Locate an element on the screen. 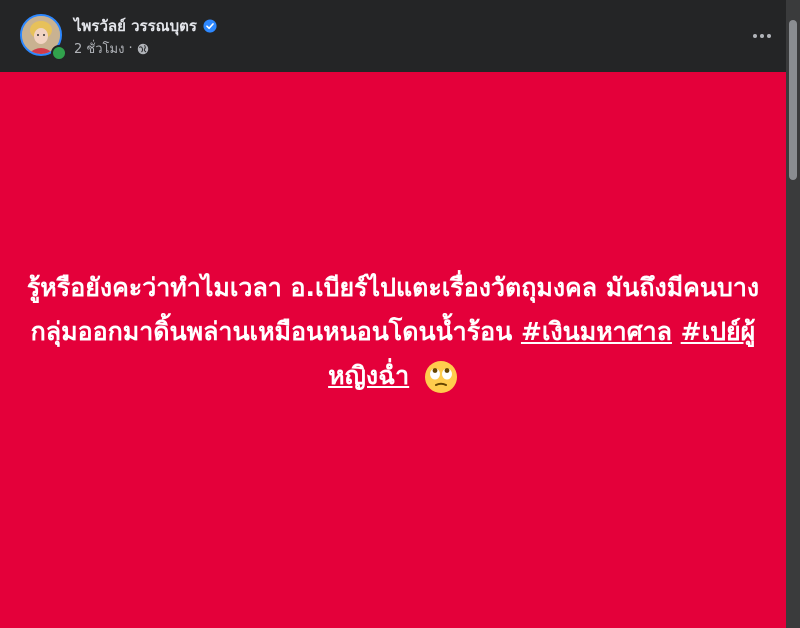 The image size is (800, 628). hashtag-link: #เงินมหาศาล is located at coordinates (596, 331).